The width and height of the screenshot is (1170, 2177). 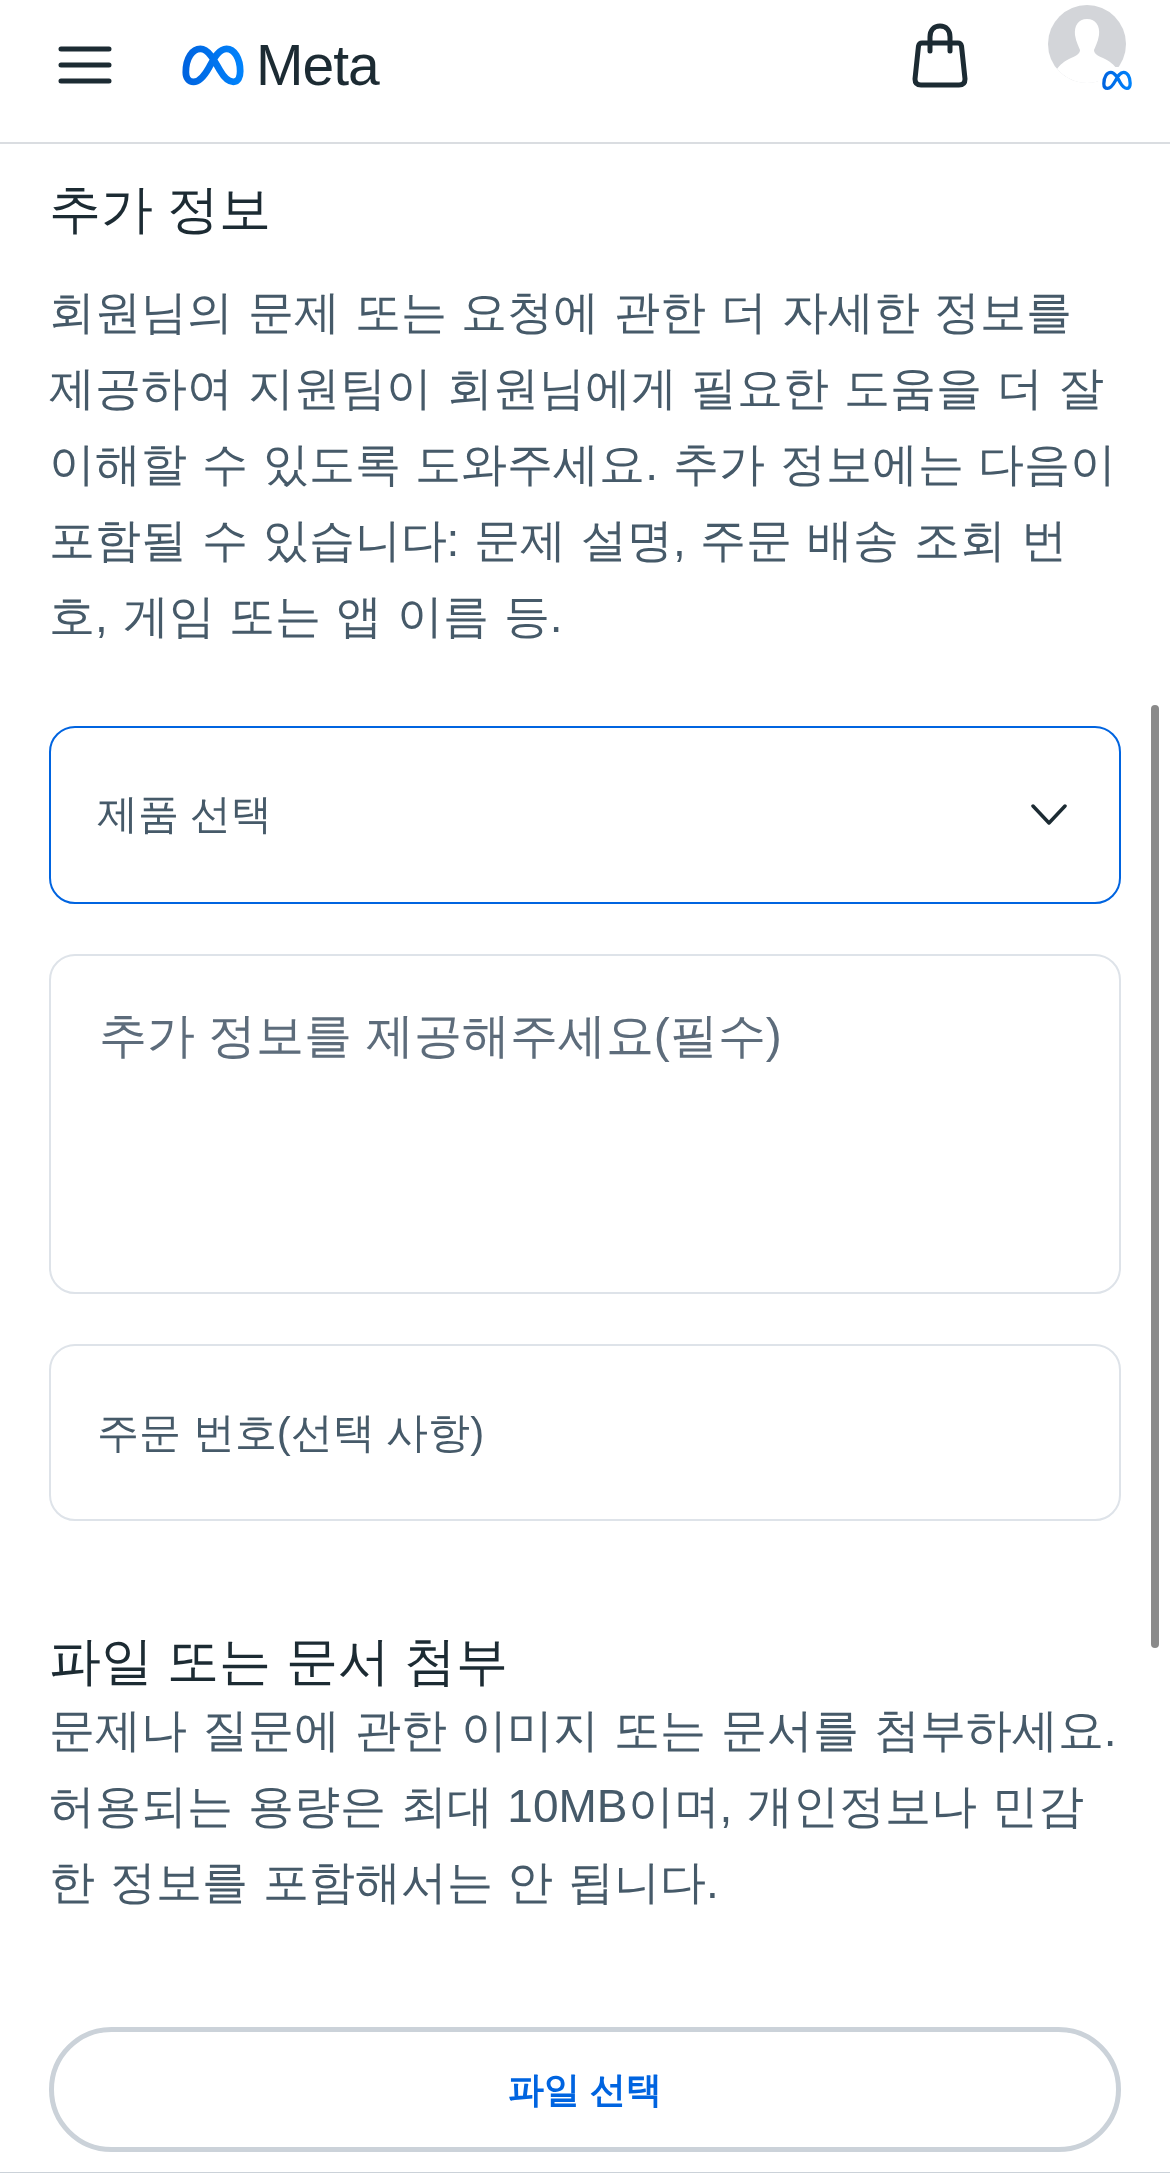 I want to click on details-text-area: 추가 정보를 제공해주세요(필수), so click(x=585, y=1124).